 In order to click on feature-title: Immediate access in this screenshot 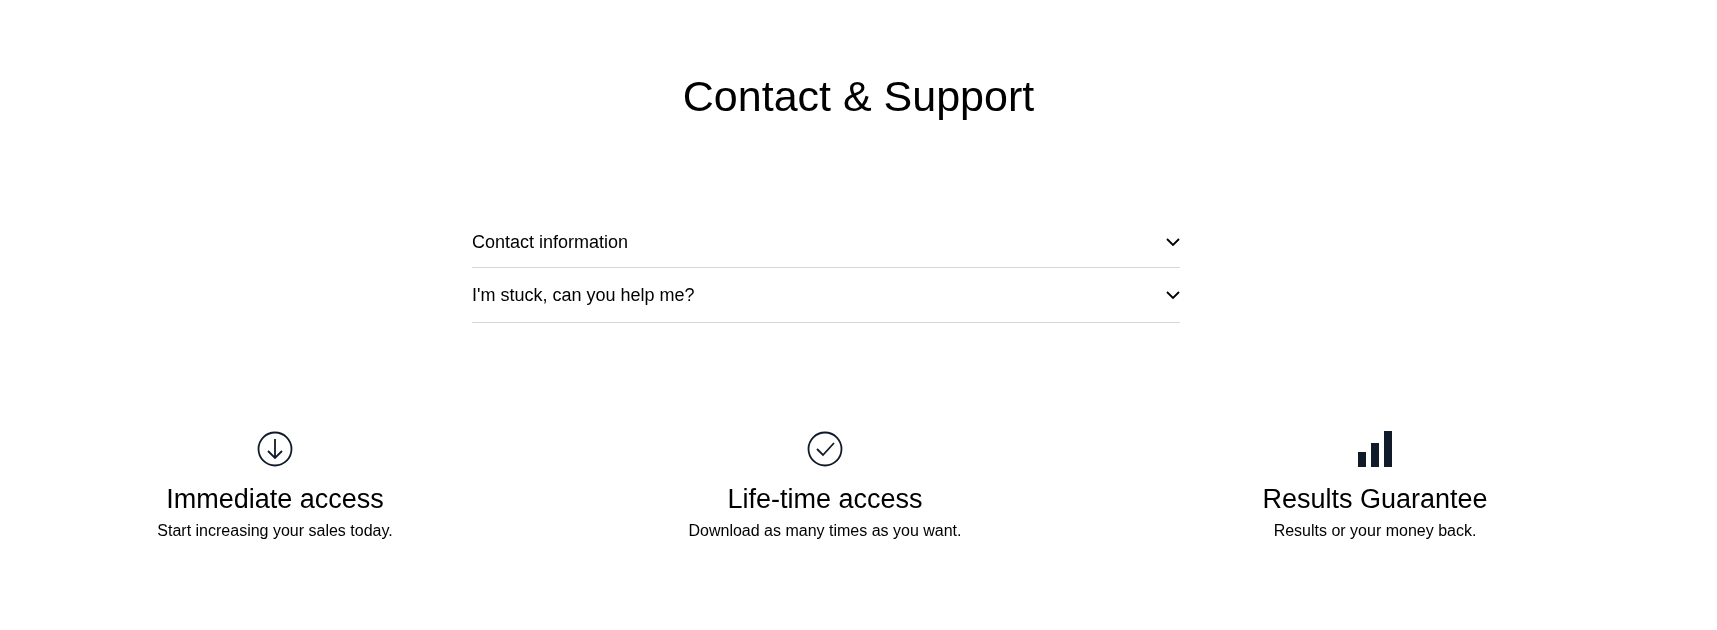, I will do `click(275, 499)`.